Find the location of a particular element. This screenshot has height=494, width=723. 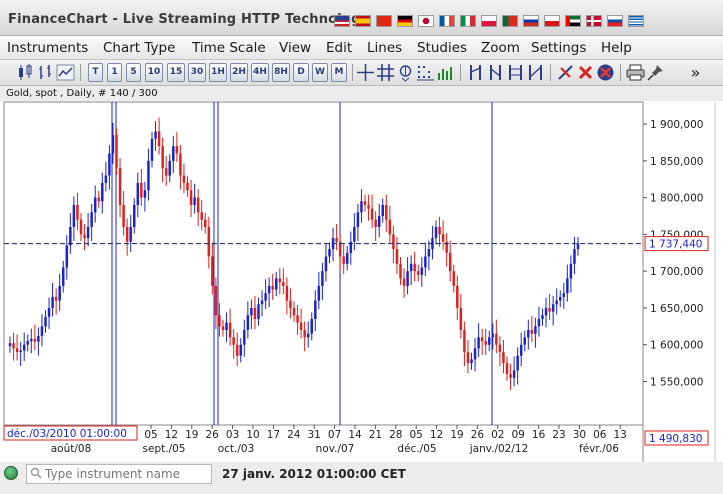

timeframe-8h-button: 8H is located at coordinates (281, 72).